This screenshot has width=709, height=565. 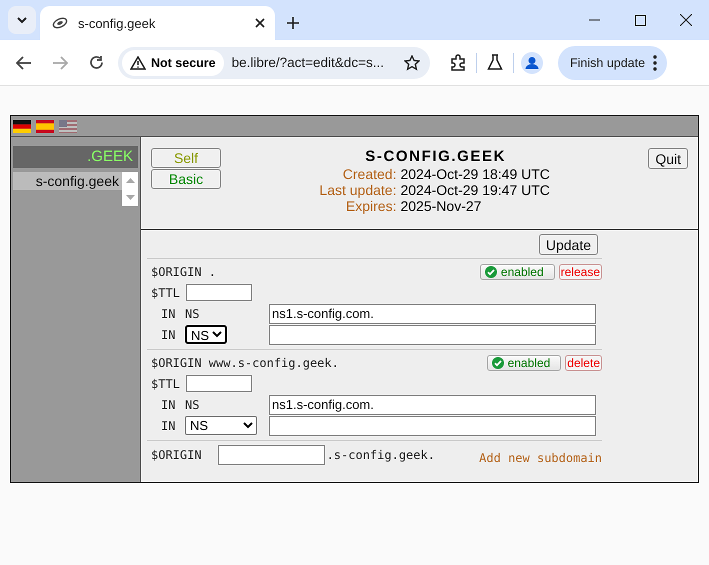 I want to click on star-icon, so click(x=412, y=62).